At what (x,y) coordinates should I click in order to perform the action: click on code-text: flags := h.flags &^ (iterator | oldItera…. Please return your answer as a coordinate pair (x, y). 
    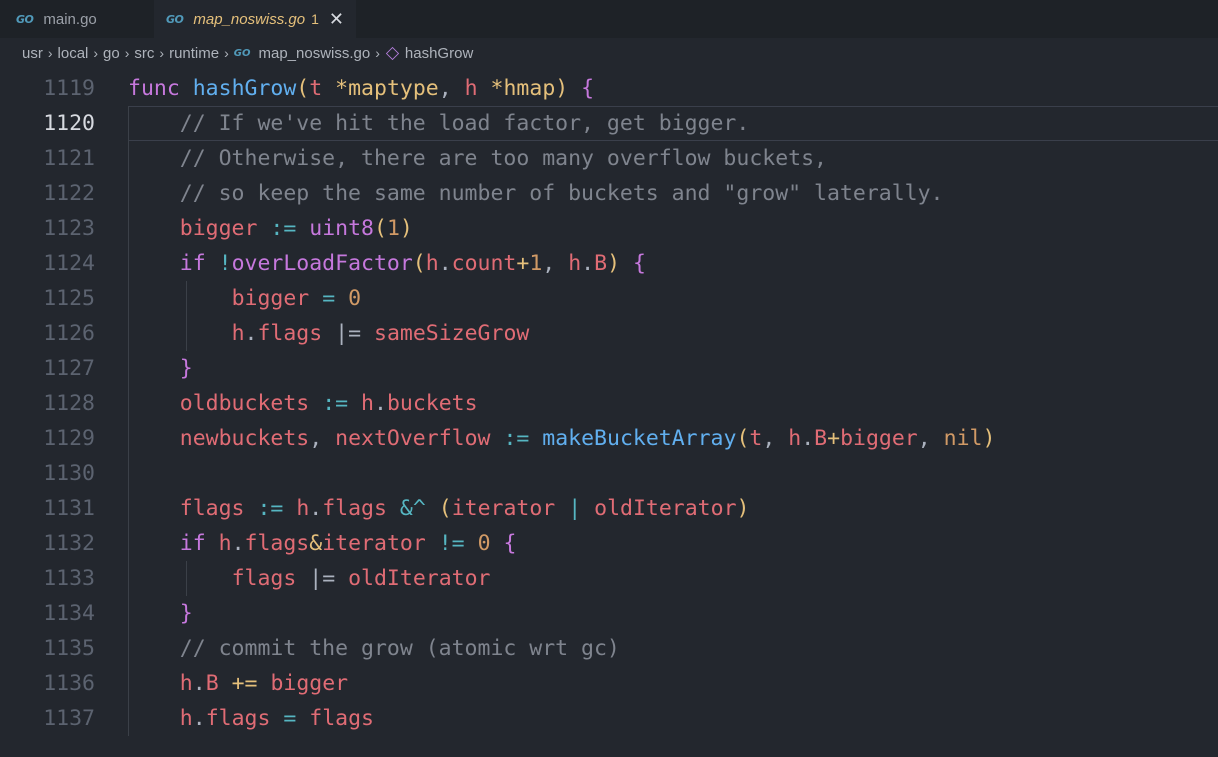
    Looking at the image, I should click on (464, 508).